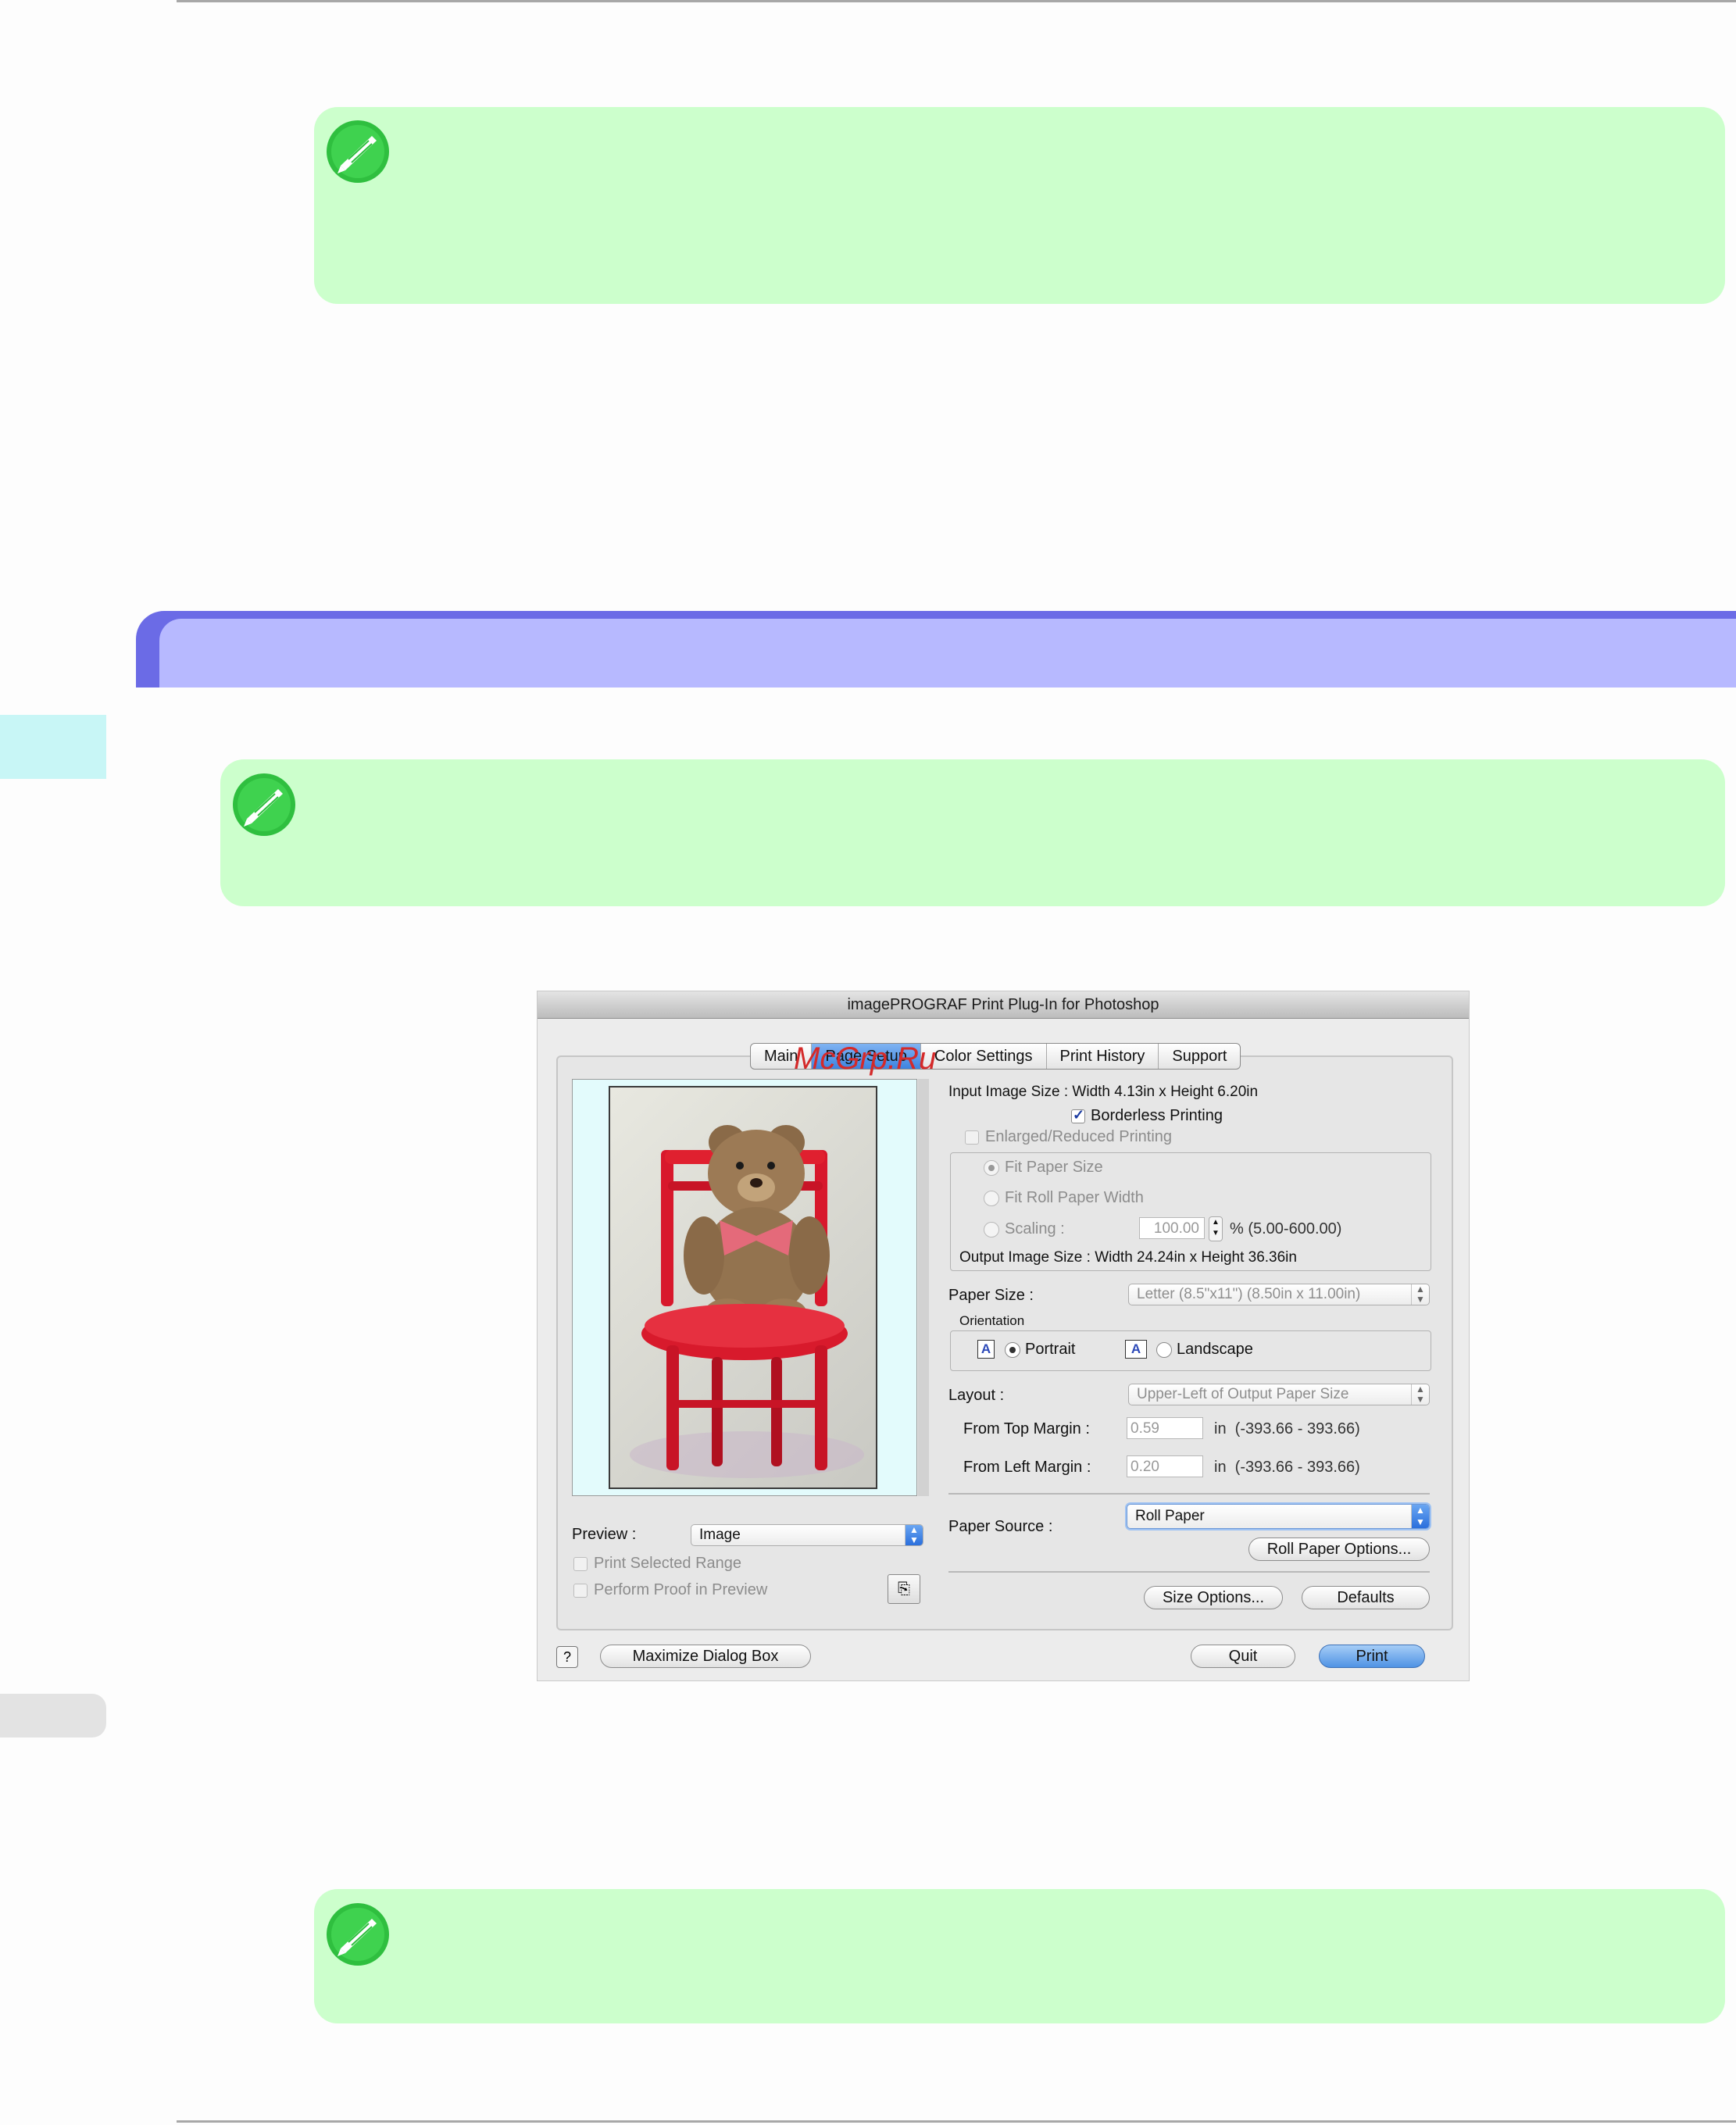 This screenshot has width=1736, height=2125. I want to click on scaling-stepper: ▲ ▼, so click(1216, 1228).